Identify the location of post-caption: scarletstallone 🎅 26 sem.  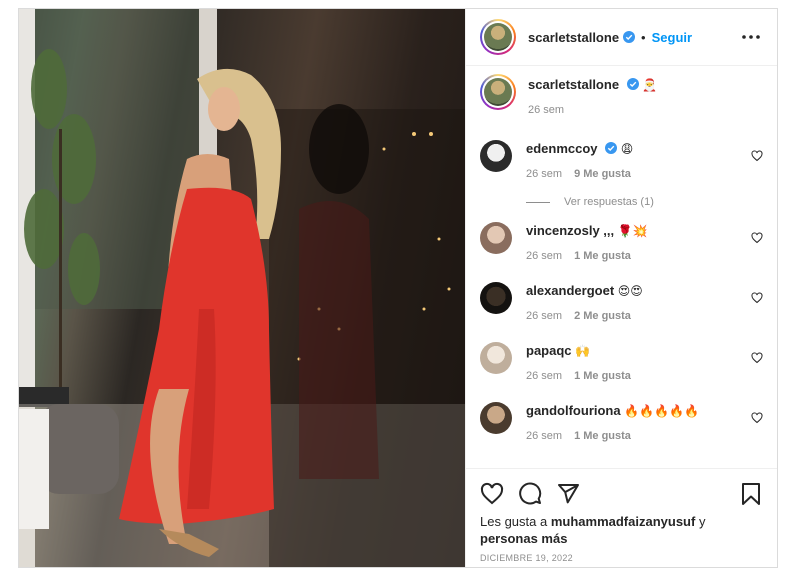
(621, 95).